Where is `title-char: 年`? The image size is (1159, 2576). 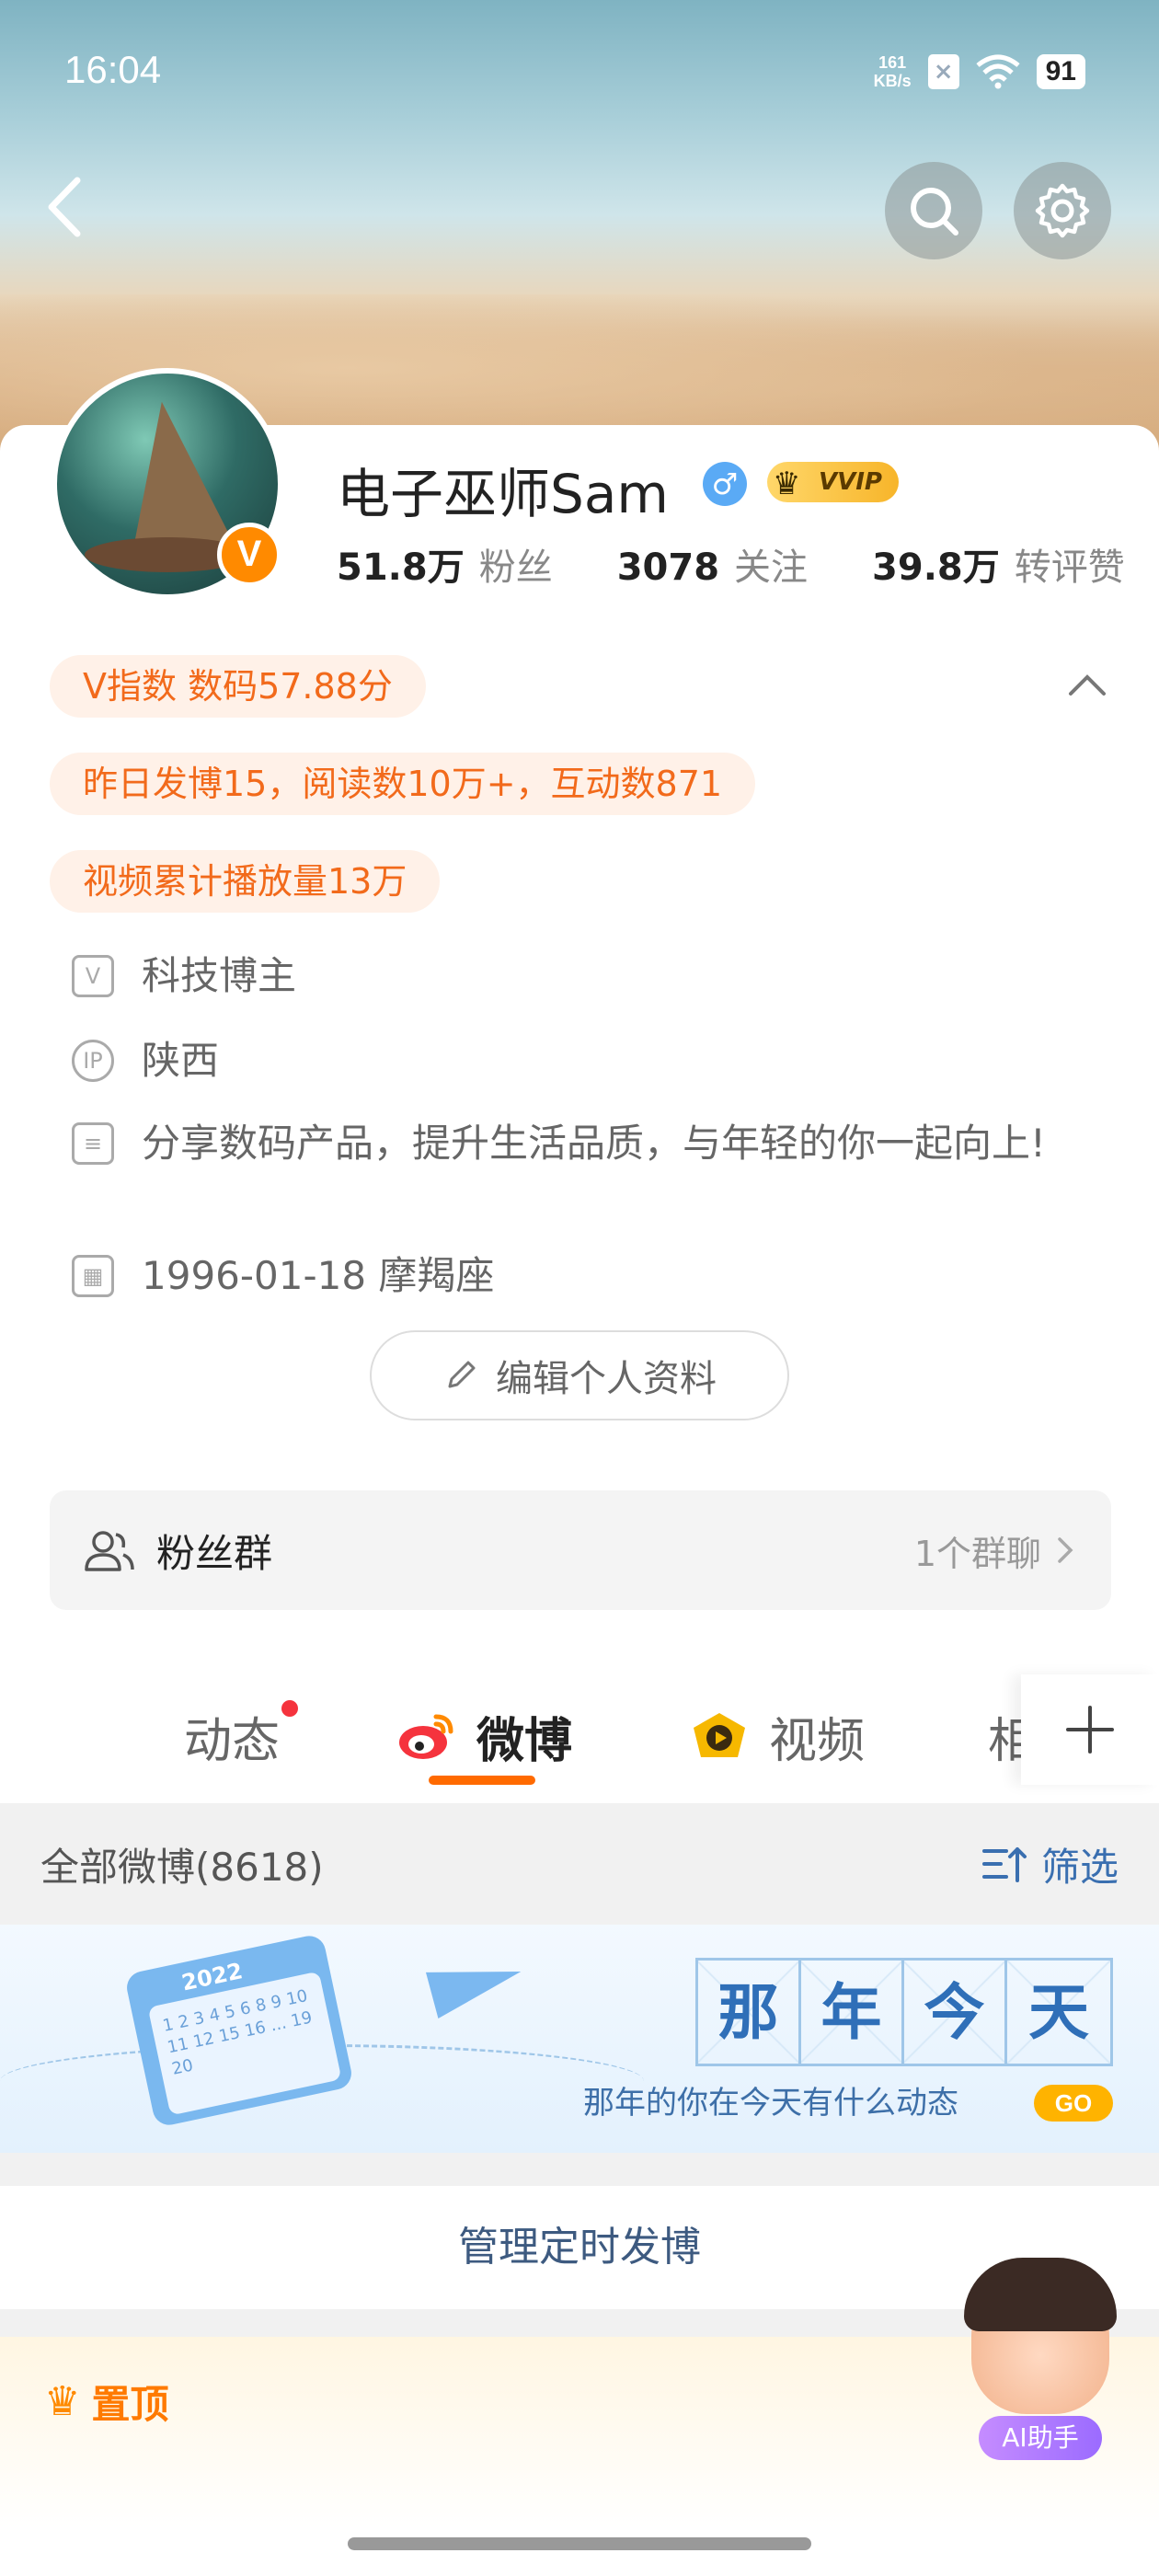
title-char: 年 is located at coordinates (852, 2012).